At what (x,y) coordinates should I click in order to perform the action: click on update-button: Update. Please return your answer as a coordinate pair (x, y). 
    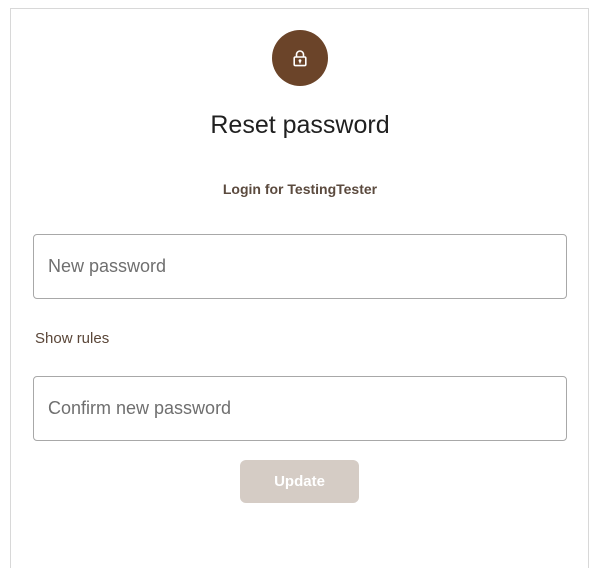
    Looking at the image, I should click on (299, 481).